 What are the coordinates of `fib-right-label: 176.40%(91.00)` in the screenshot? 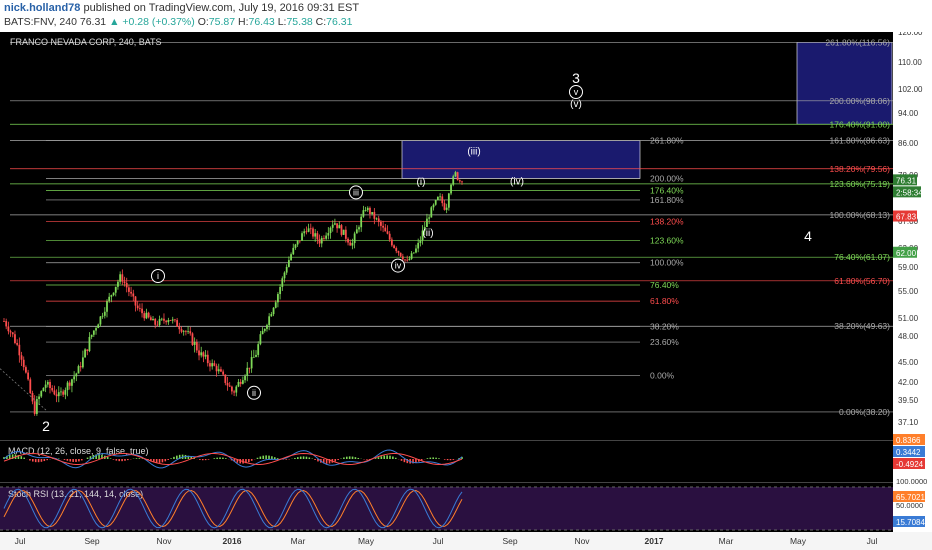 It's located at (860, 124).